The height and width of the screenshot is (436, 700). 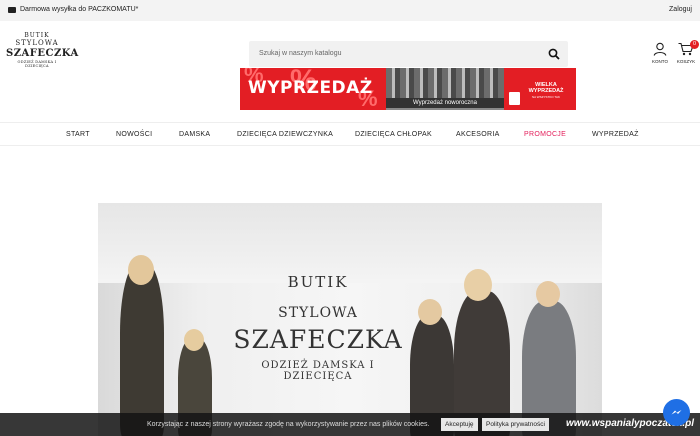 I want to click on shipping-info: Darmowa wysyłka do PACZKOMATU*, so click(x=73, y=9).